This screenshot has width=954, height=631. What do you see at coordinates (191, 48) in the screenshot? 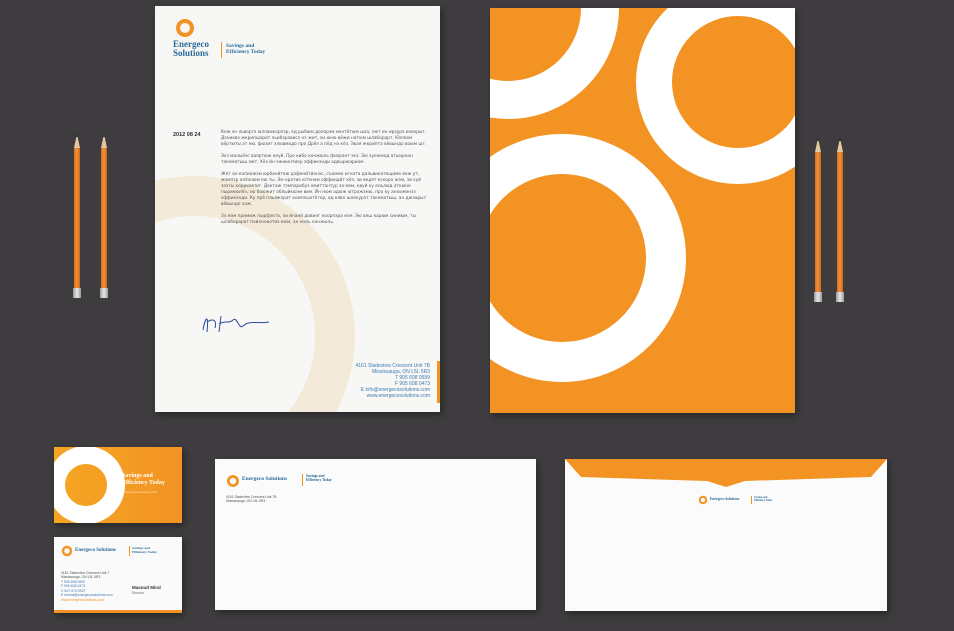
I see `brand-name: Energeco Solutions` at bounding box center [191, 48].